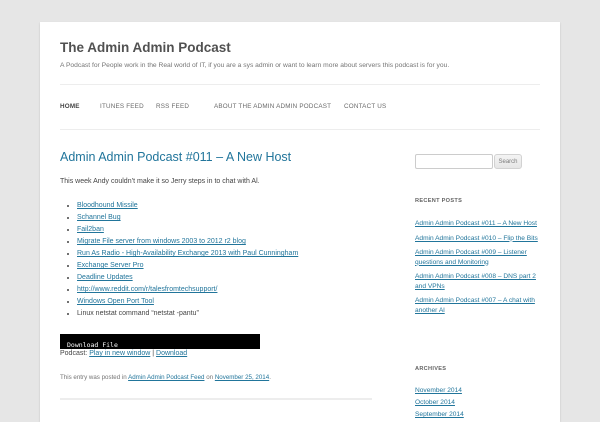 The image size is (600, 422). What do you see at coordinates (187, 230) in the screenshot?
I see `list-item: Fail2ban` at bounding box center [187, 230].